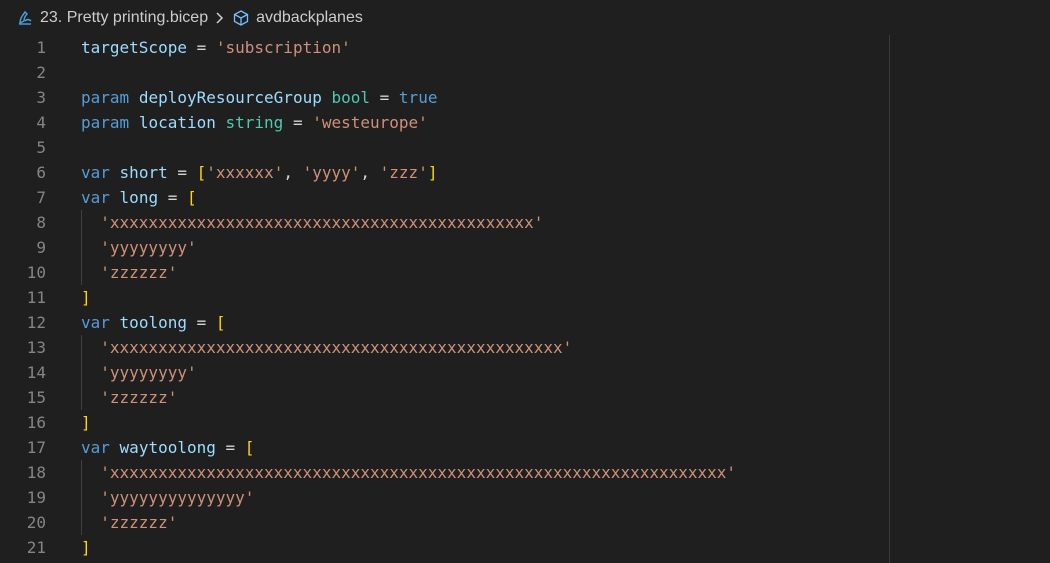 The image size is (1050, 563). Describe the element at coordinates (525, 122) in the screenshot. I see `code-line: 4 param location string = 'westeurope'` at that location.